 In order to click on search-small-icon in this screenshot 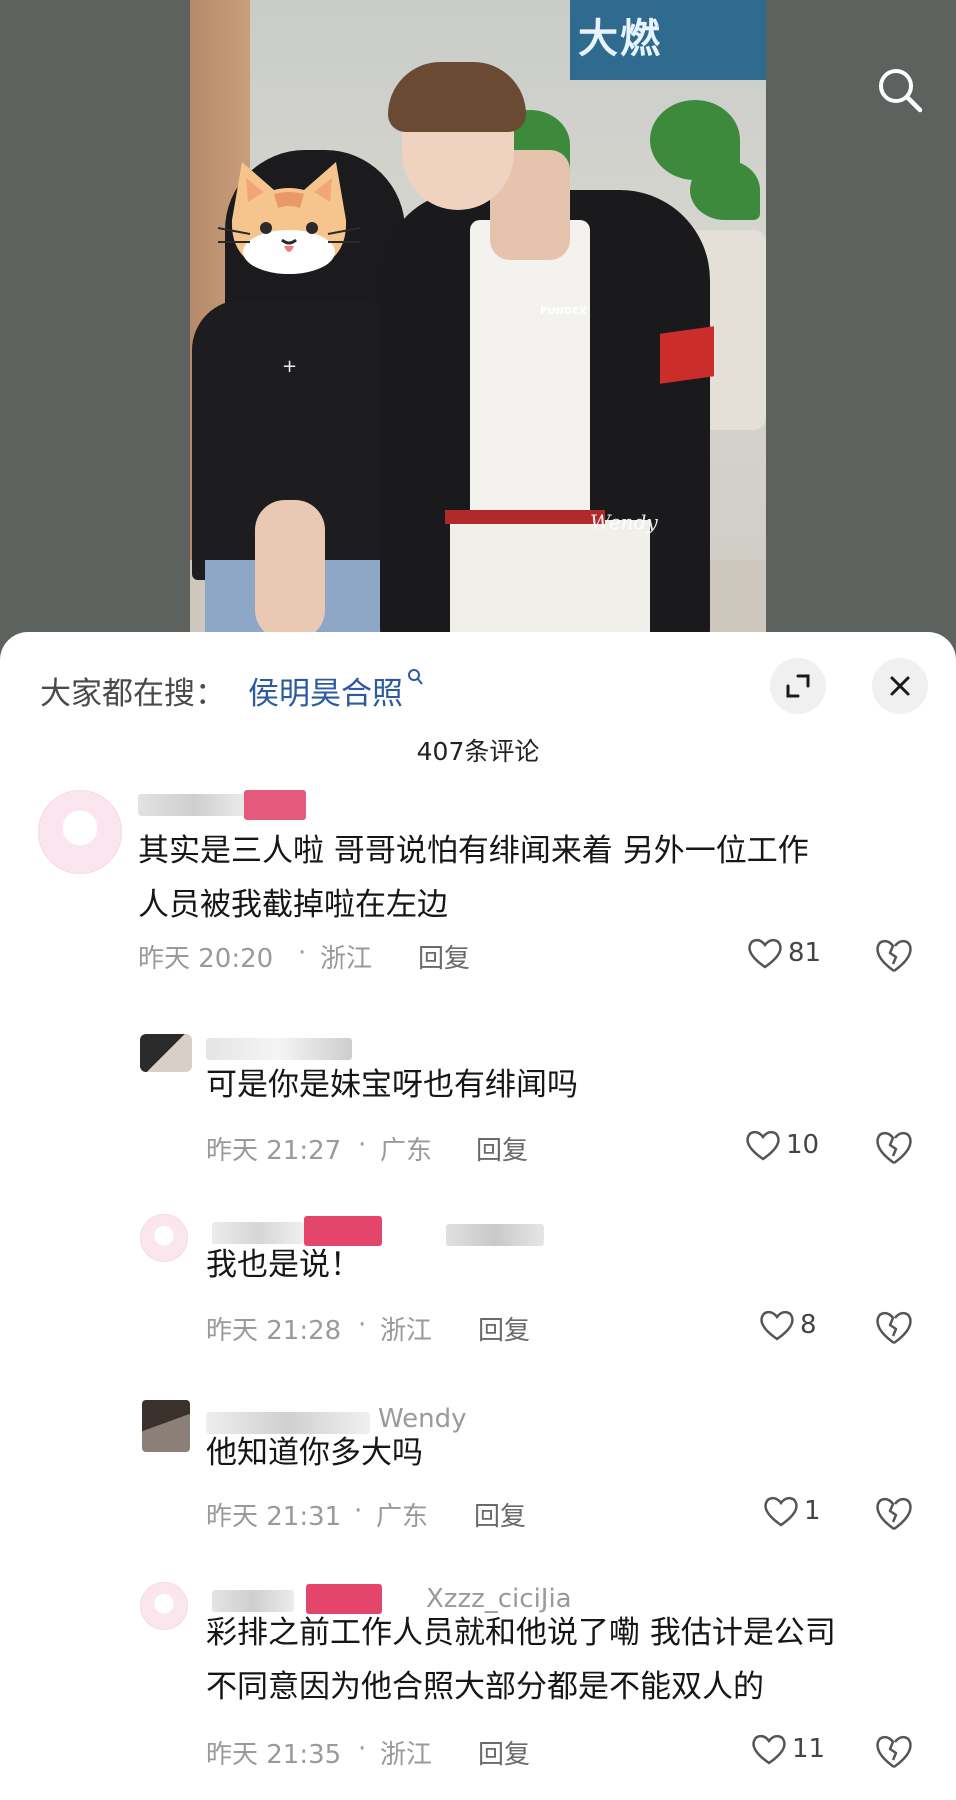, I will do `click(415, 677)`.